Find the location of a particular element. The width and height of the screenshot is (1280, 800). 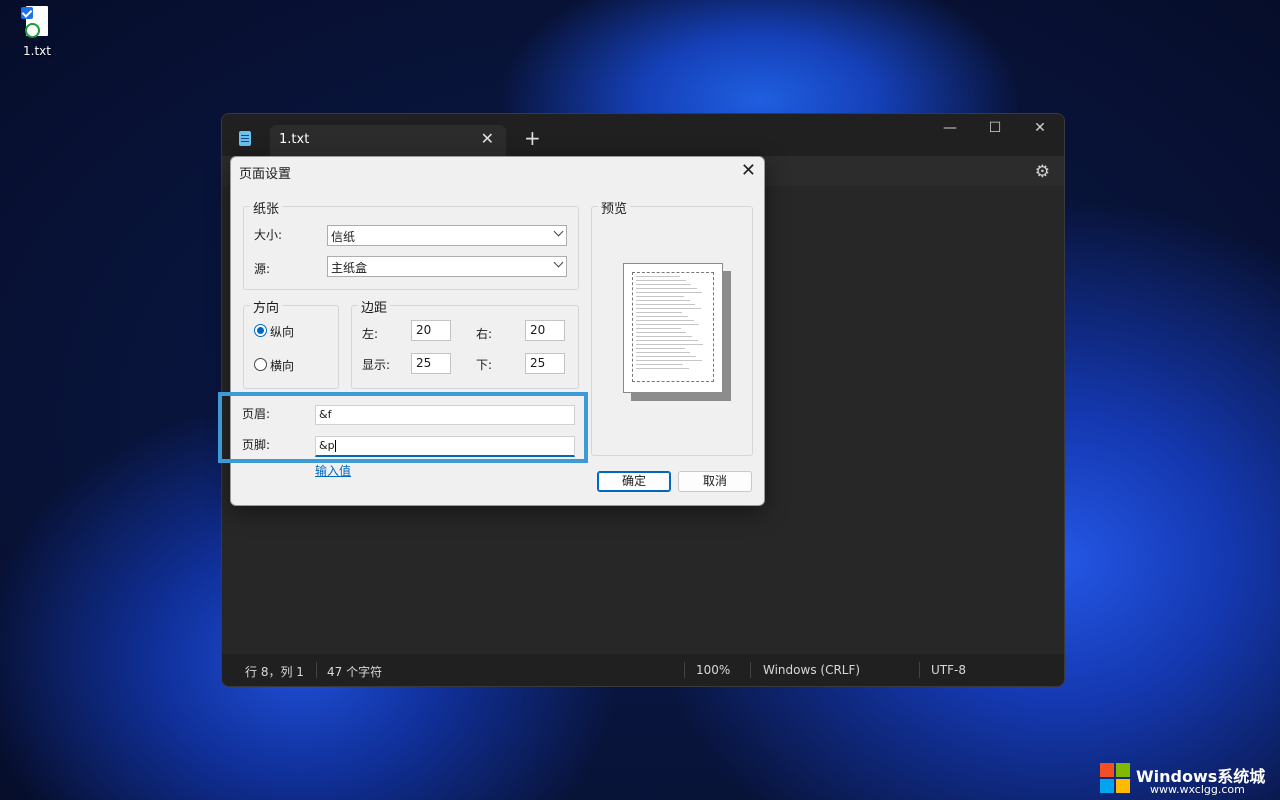

margin-right-input: 20 is located at coordinates (545, 330).